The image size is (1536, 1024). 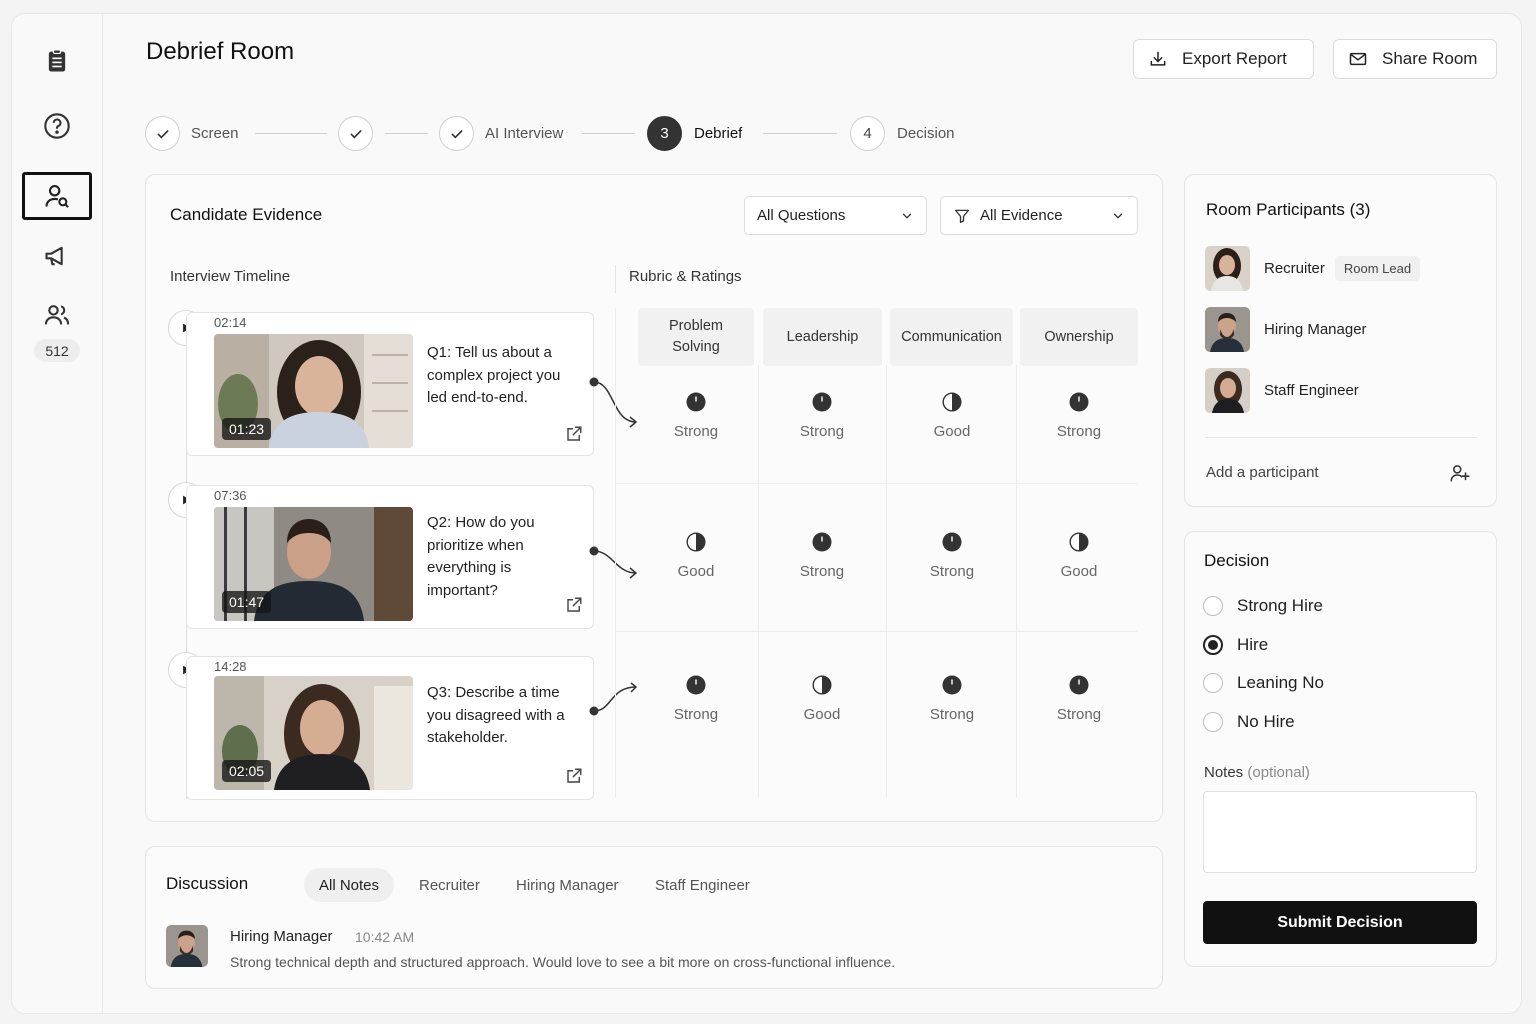 What do you see at coordinates (247, 771) in the screenshot?
I see `video-duration: 02:05` at bounding box center [247, 771].